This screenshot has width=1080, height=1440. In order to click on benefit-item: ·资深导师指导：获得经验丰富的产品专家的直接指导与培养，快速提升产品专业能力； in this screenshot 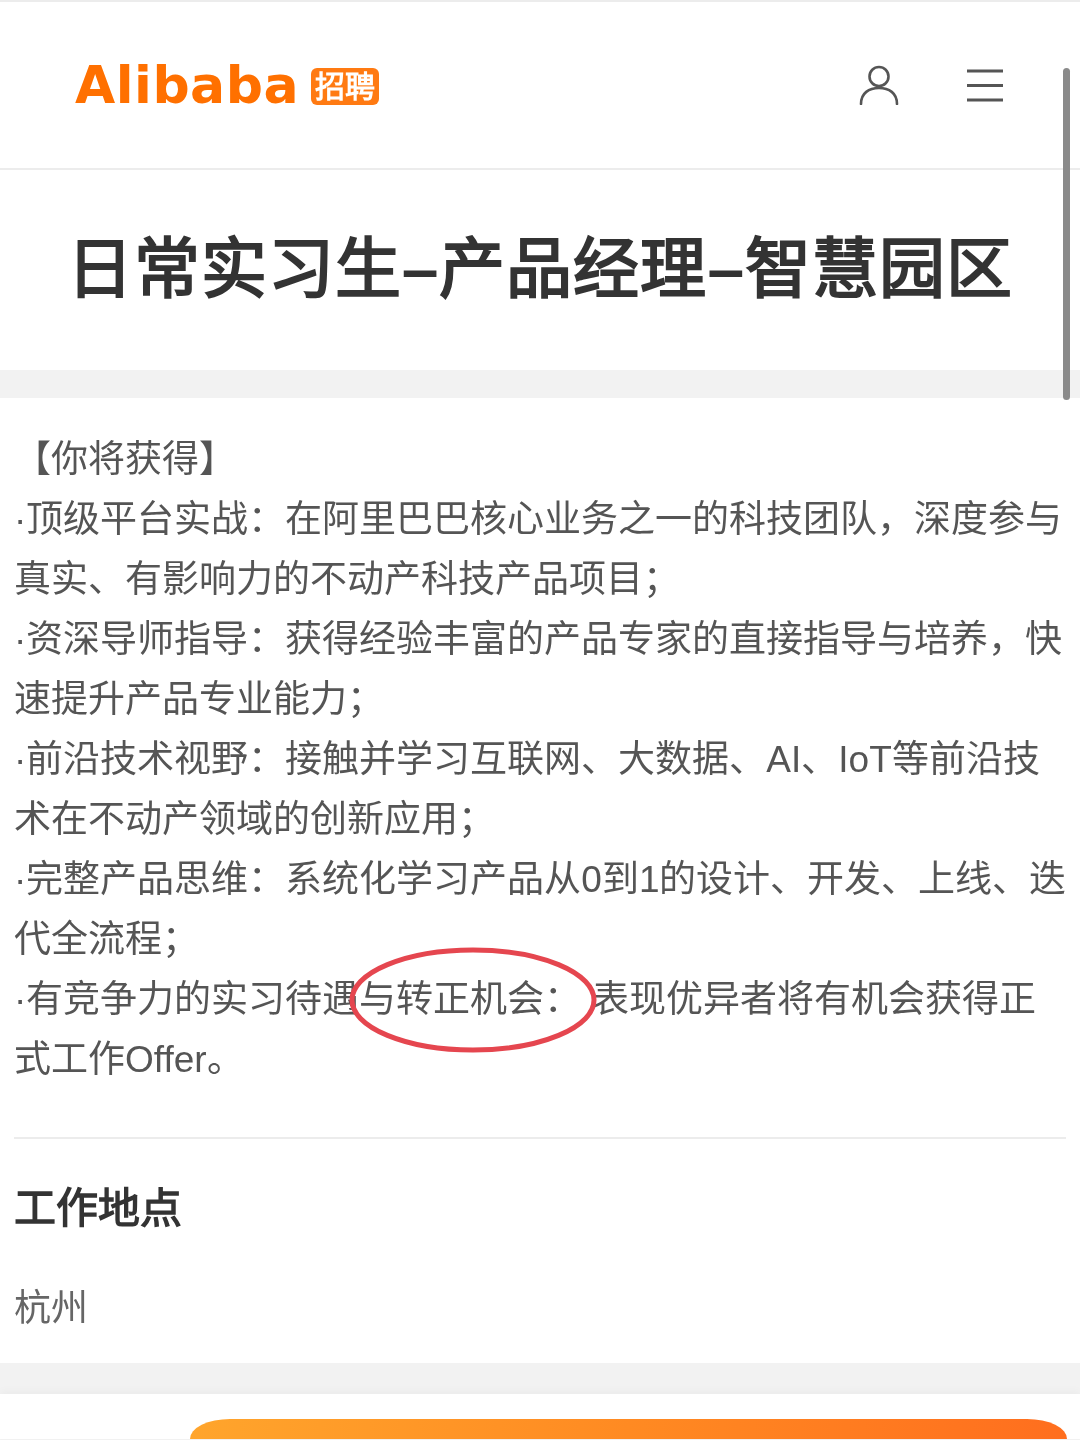, I will do `click(539, 670)`.